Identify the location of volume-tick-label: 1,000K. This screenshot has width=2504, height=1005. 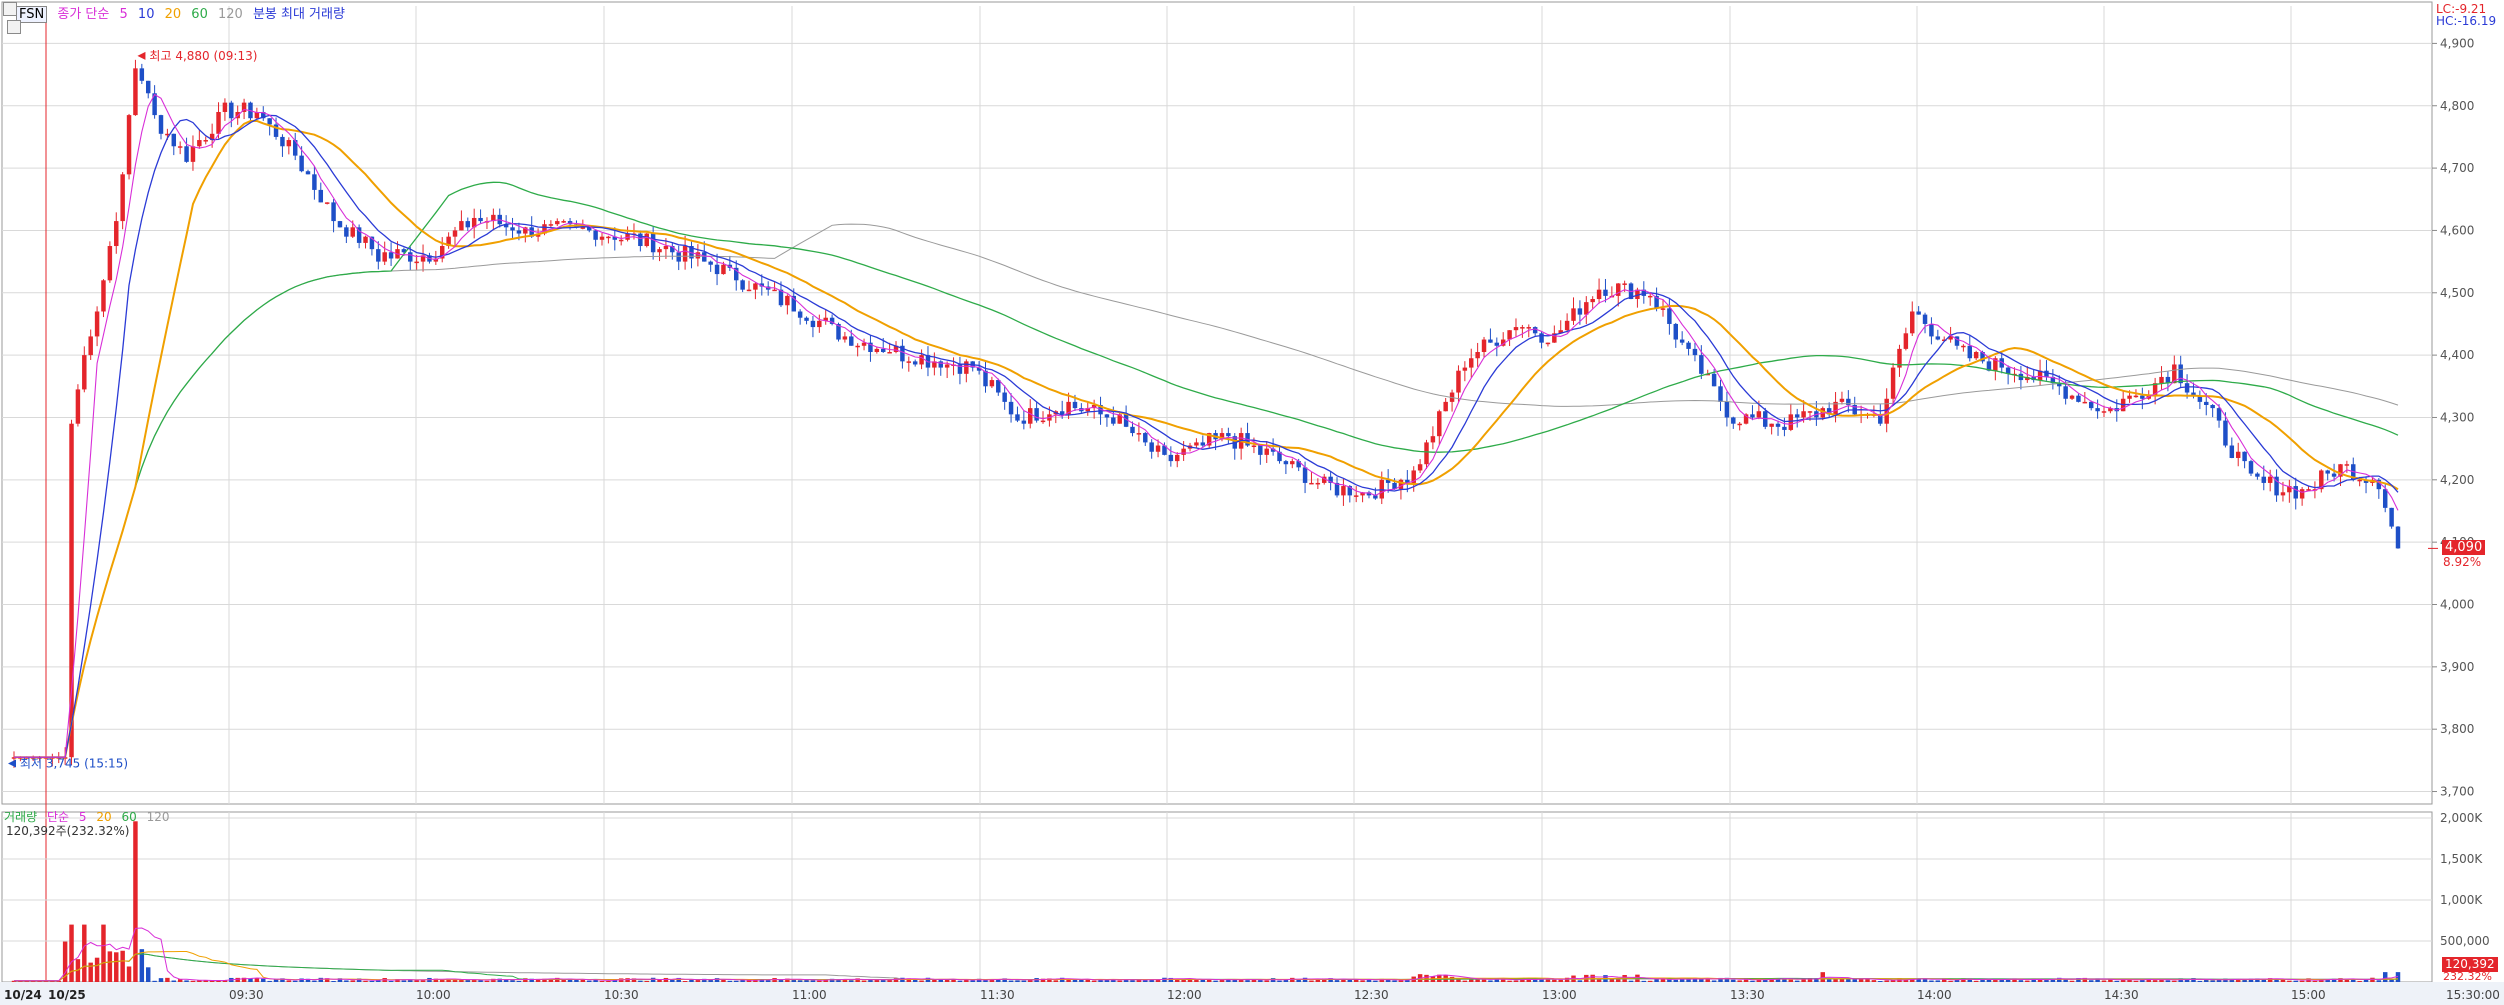
(2461, 900).